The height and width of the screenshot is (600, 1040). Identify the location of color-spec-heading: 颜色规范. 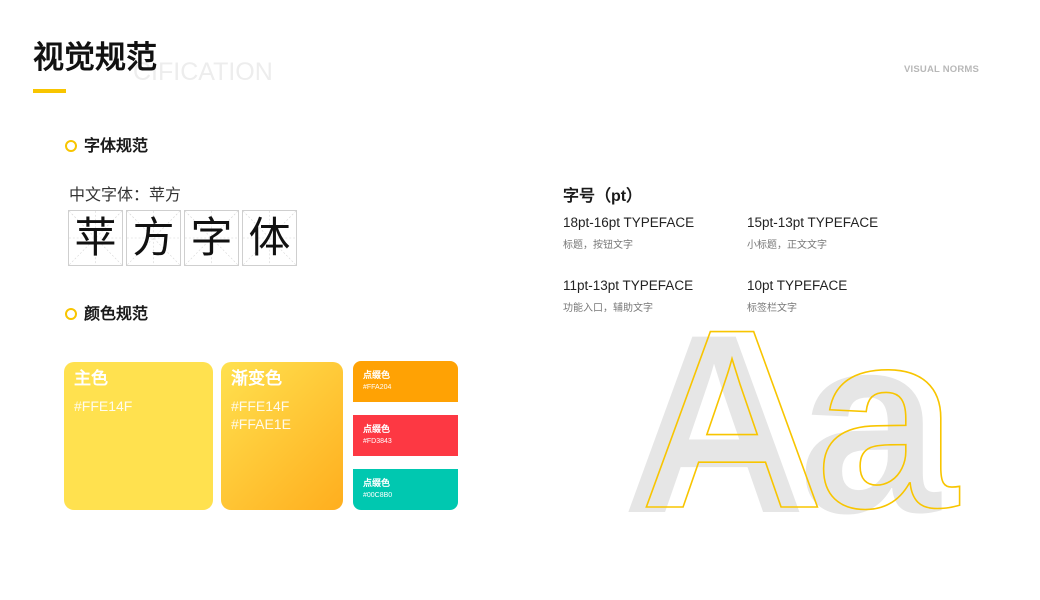
(116, 314).